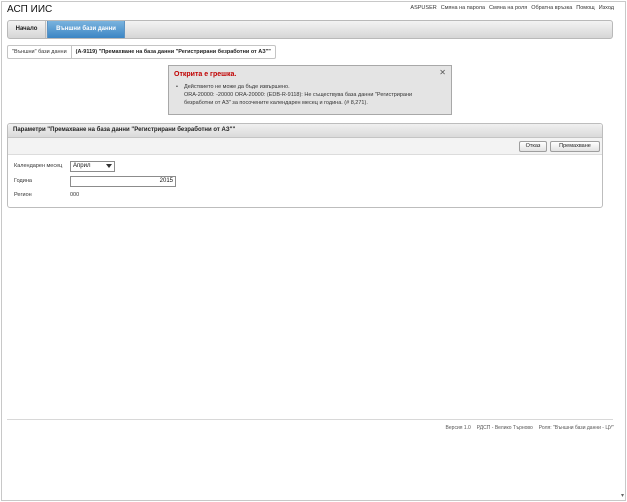  I want to click on month-select: Април, so click(92, 166).